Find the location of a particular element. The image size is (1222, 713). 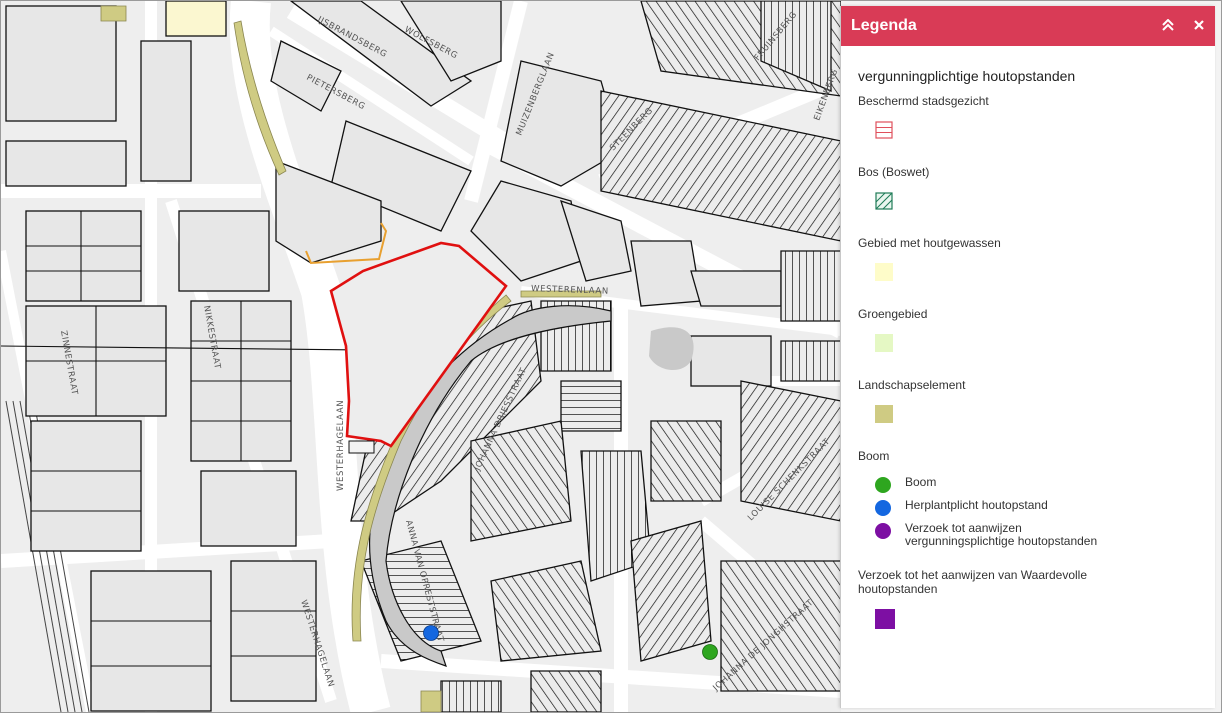

group-label-landschapselement: Landschapselement is located at coordinates (912, 385).